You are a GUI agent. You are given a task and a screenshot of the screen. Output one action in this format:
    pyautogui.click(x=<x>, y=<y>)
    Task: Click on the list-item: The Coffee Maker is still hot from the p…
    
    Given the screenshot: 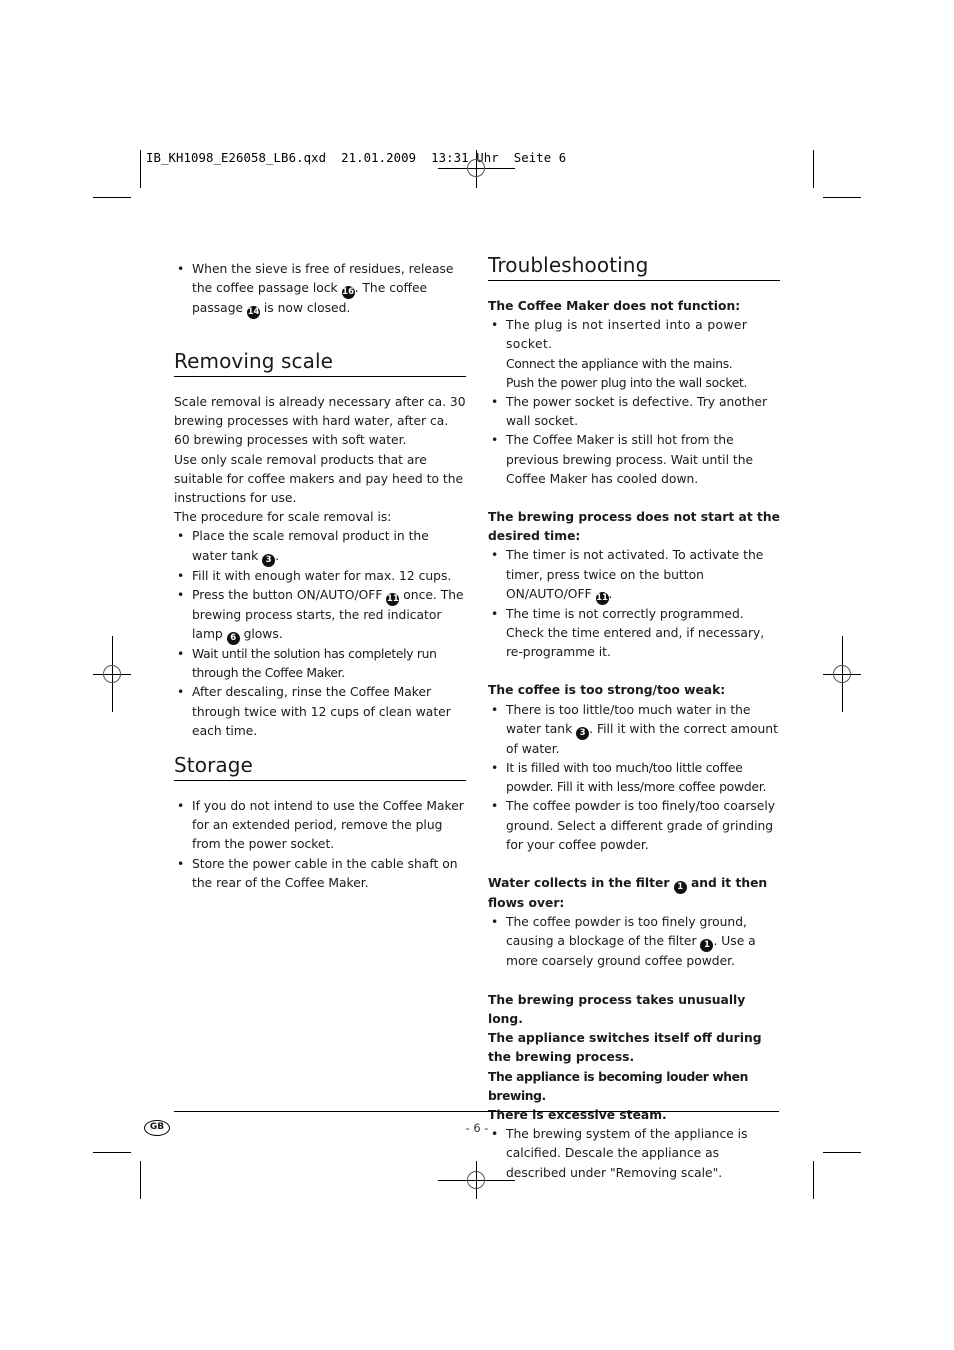 What is the action you would take?
    pyautogui.click(x=634, y=460)
    